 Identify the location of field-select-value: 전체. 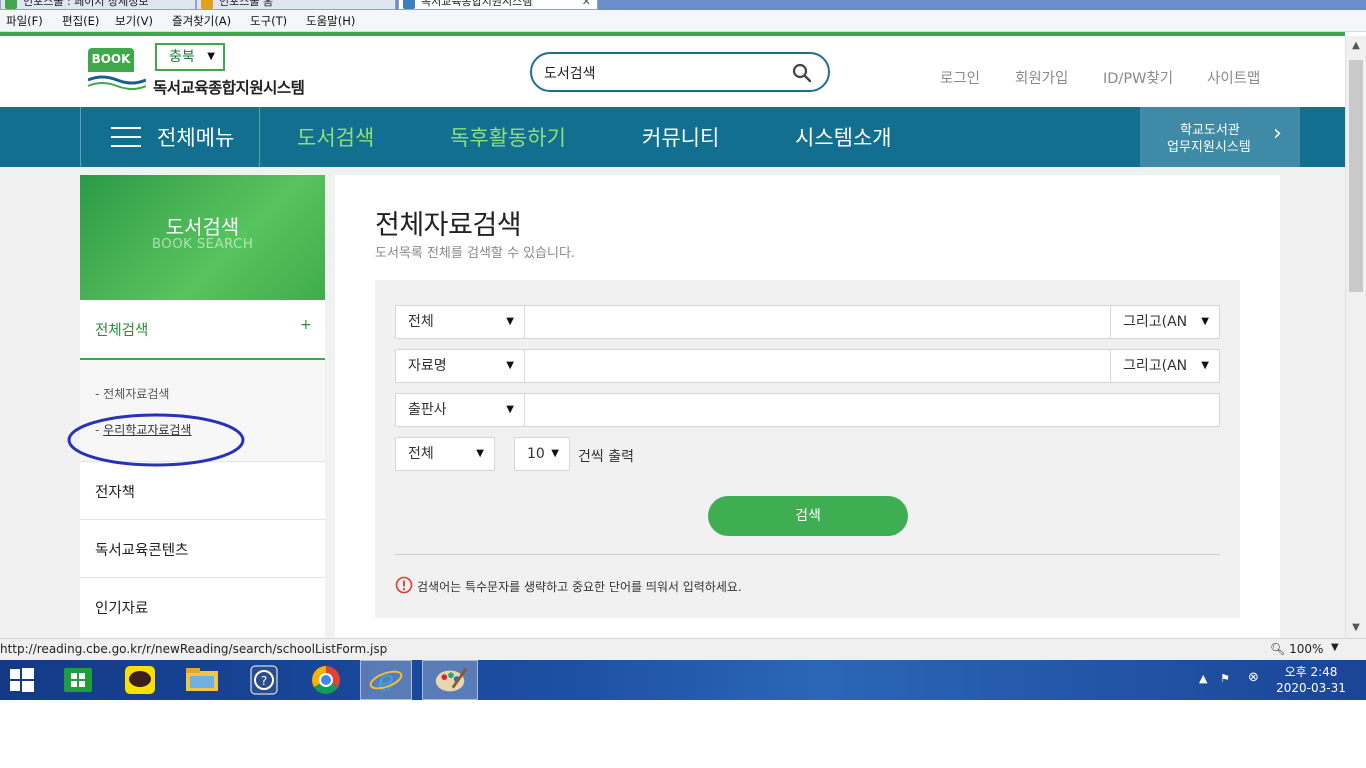
(421, 322).